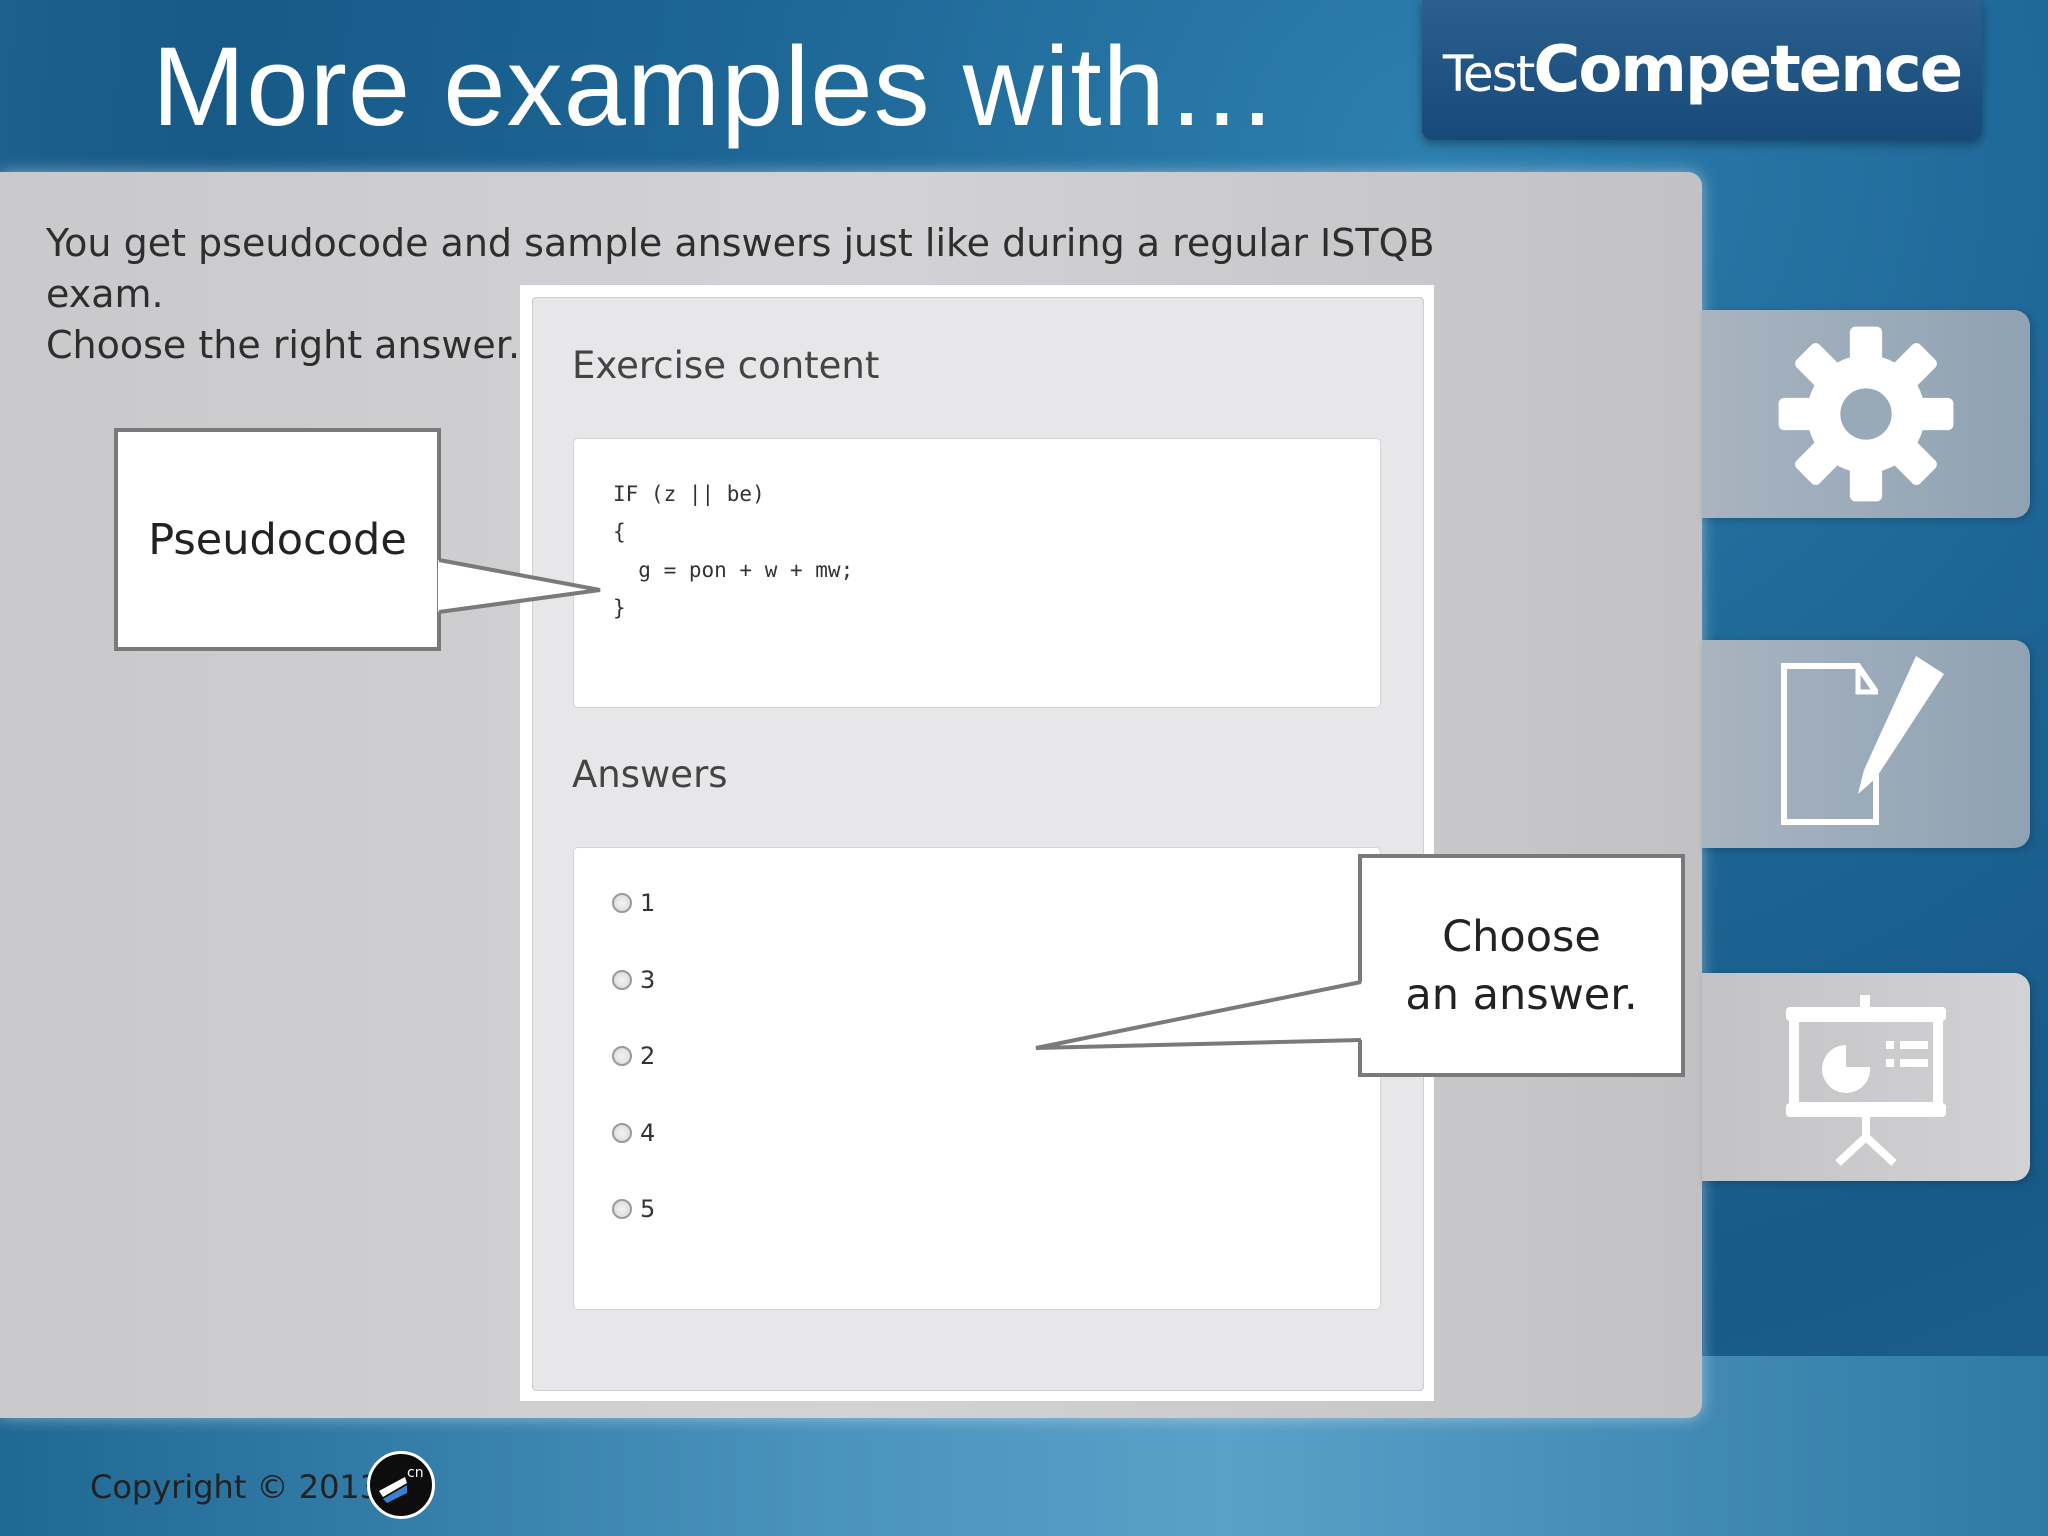  What do you see at coordinates (1862, 740) in the screenshot?
I see `document-edit-icon` at bounding box center [1862, 740].